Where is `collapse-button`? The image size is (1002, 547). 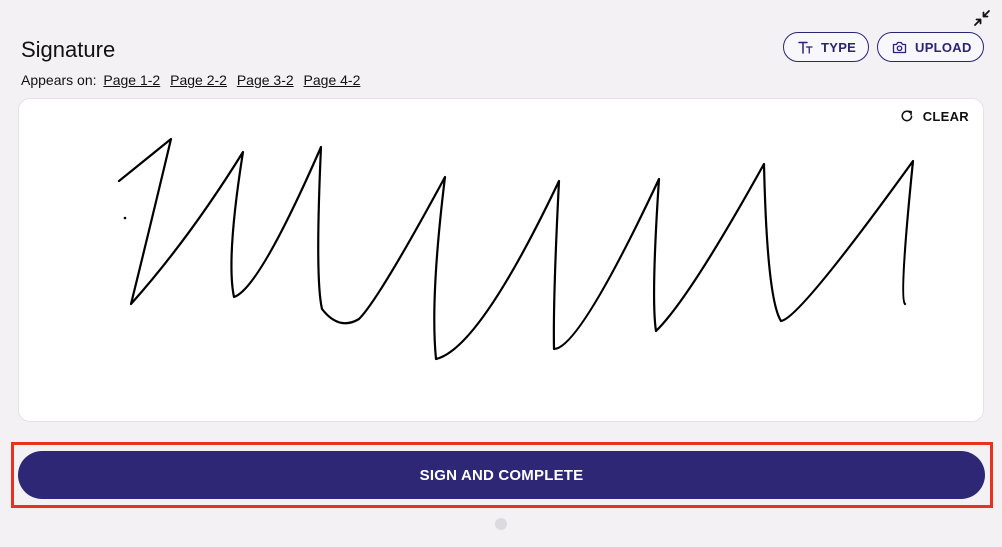
collapse-button is located at coordinates (982, 18).